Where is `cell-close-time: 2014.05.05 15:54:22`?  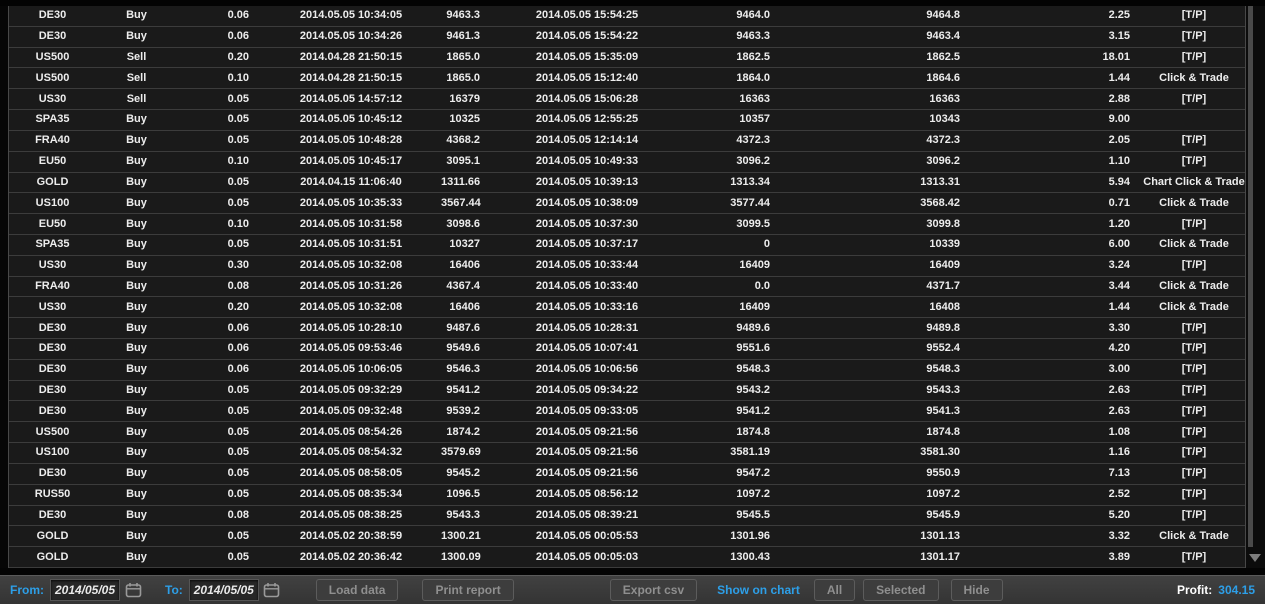 cell-close-time: 2014.05.05 15:54:22 is located at coordinates (587, 36).